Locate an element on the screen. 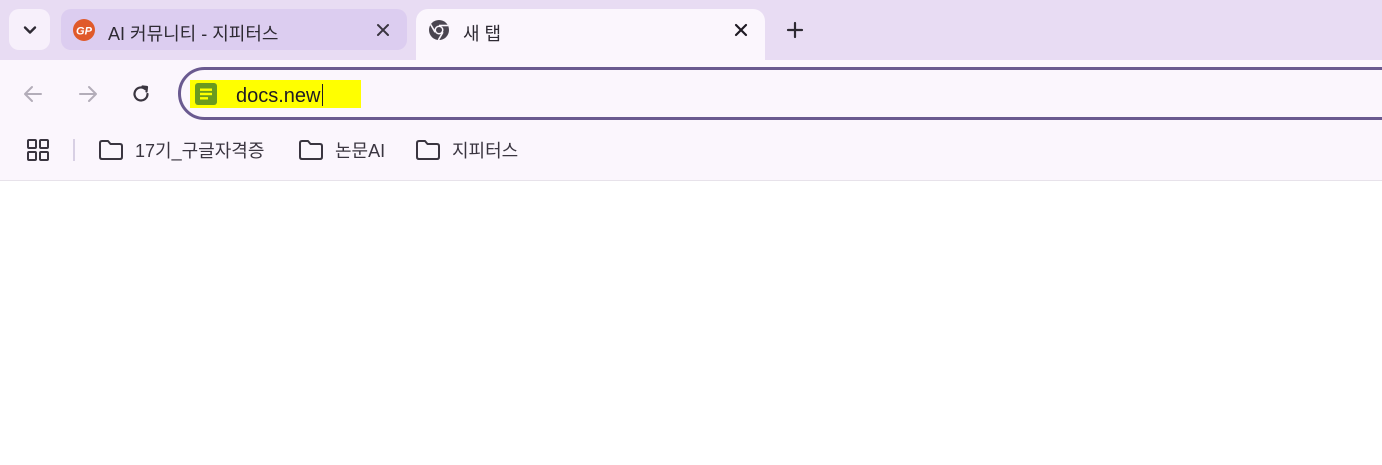 The width and height of the screenshot is (1382, 465). google-docs-icon is located at coordinates (206, 94).